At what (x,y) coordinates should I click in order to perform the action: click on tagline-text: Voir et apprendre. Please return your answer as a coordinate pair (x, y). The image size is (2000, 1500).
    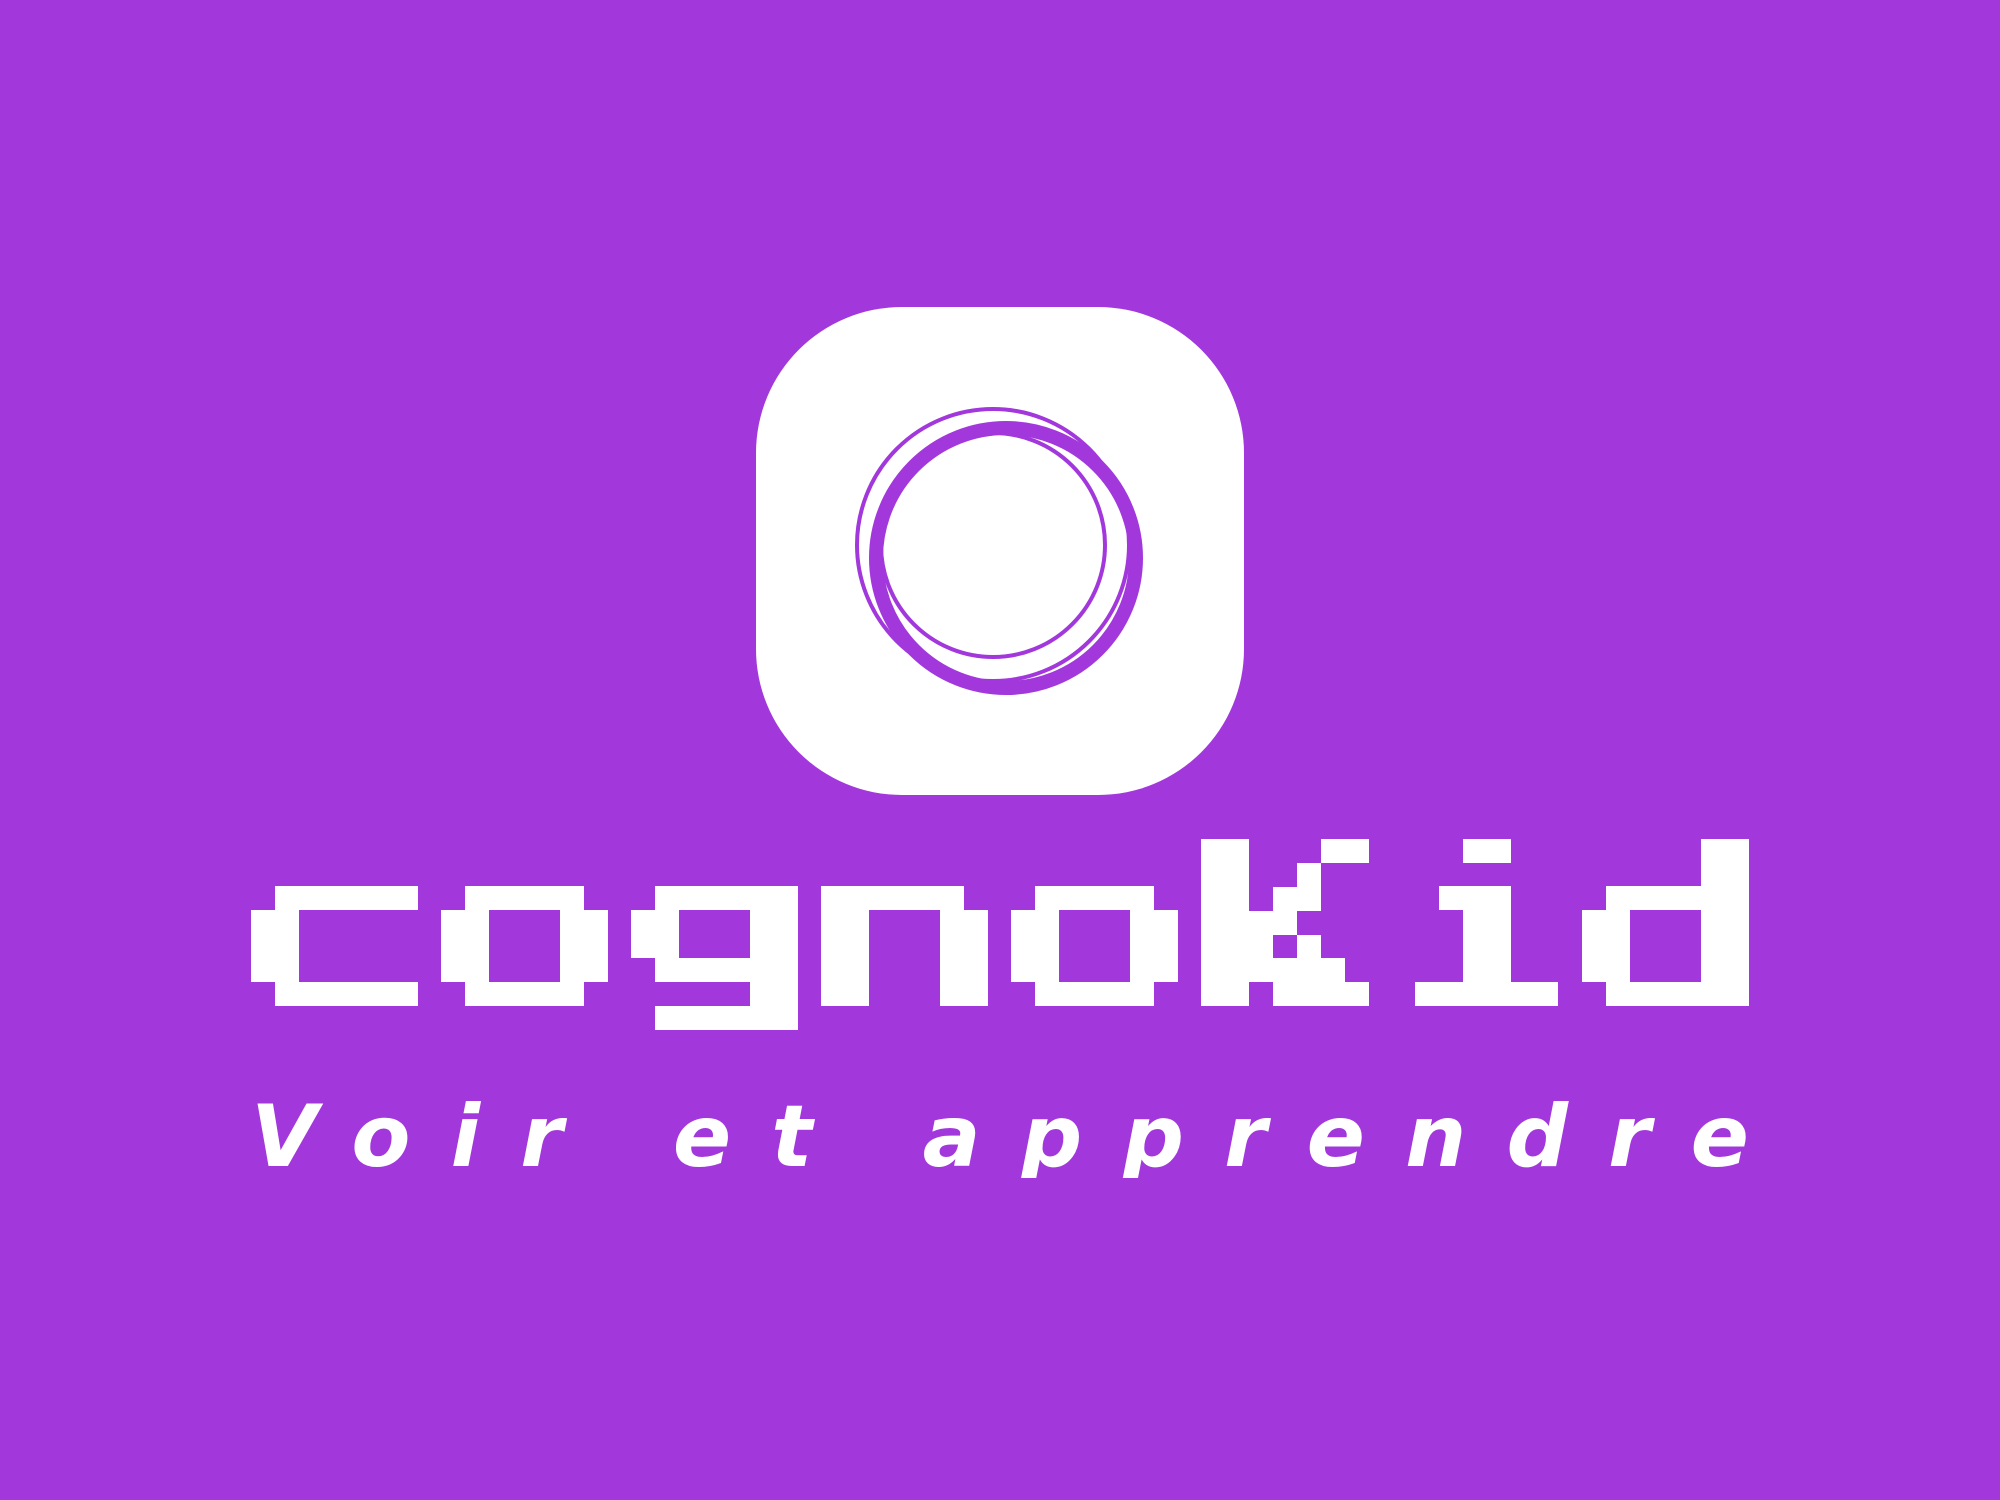
    Looking at the image, I should click on (1000, 1132).